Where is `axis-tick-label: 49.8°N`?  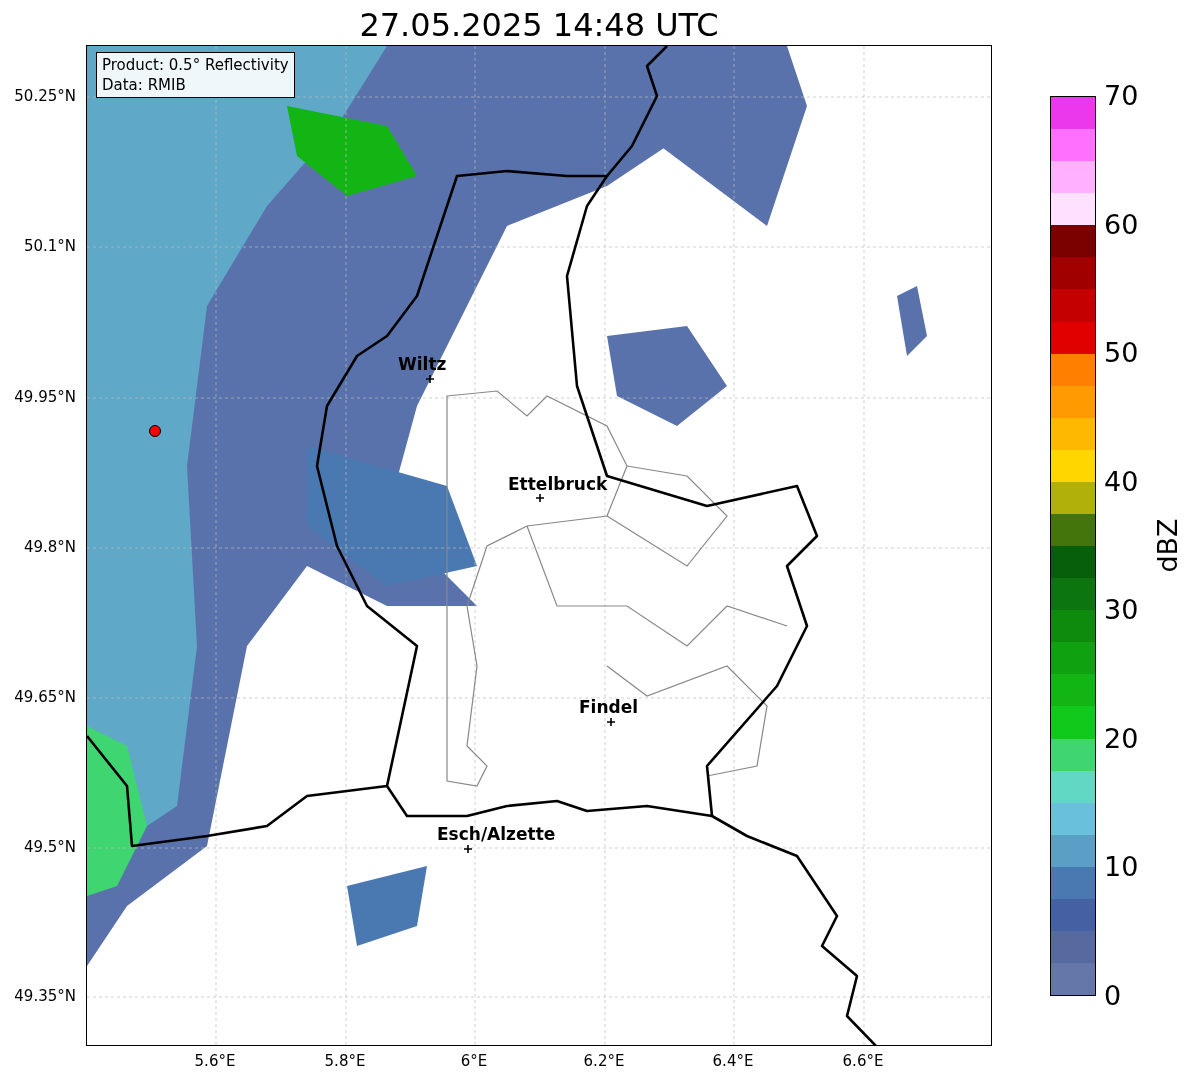
axis-tick-label: 49.8°N is located at coordinates (49, 547).